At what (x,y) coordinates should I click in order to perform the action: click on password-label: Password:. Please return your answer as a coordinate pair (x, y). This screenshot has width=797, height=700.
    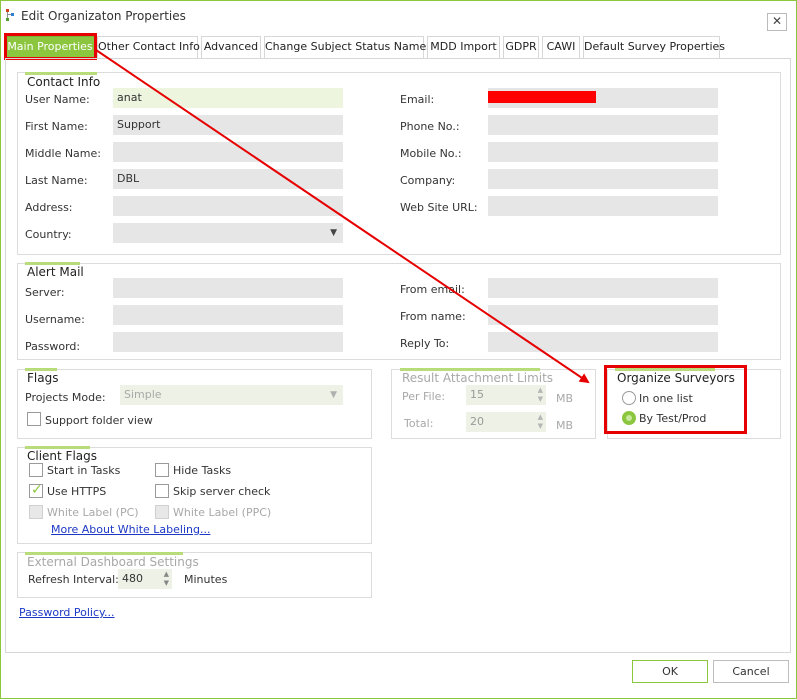
    Looking at the image, I should click on (53, 346).